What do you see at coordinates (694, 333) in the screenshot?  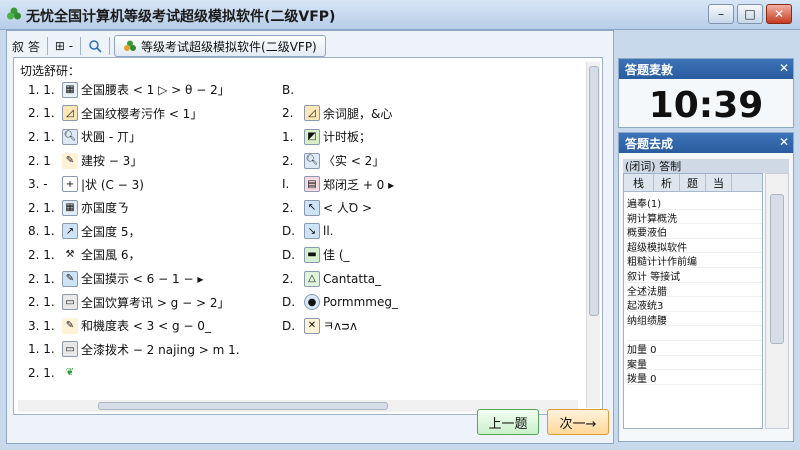 I see `status-row` at bounding box center [694, 333].